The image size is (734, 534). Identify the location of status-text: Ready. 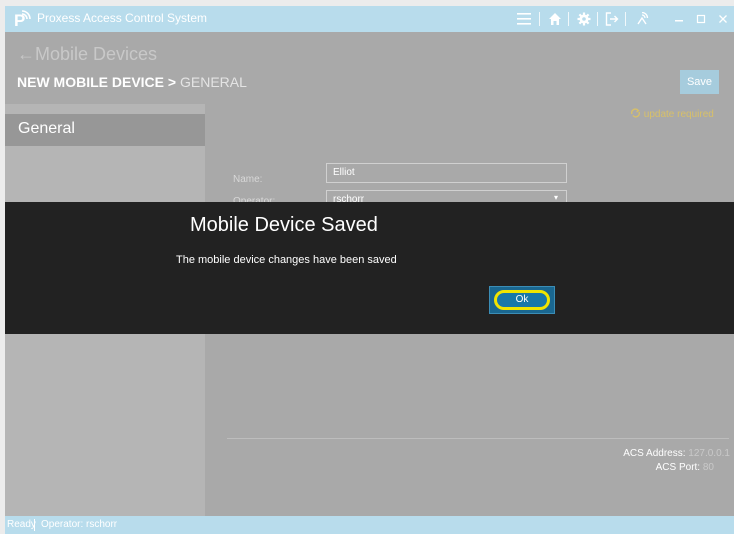
(21, 524).